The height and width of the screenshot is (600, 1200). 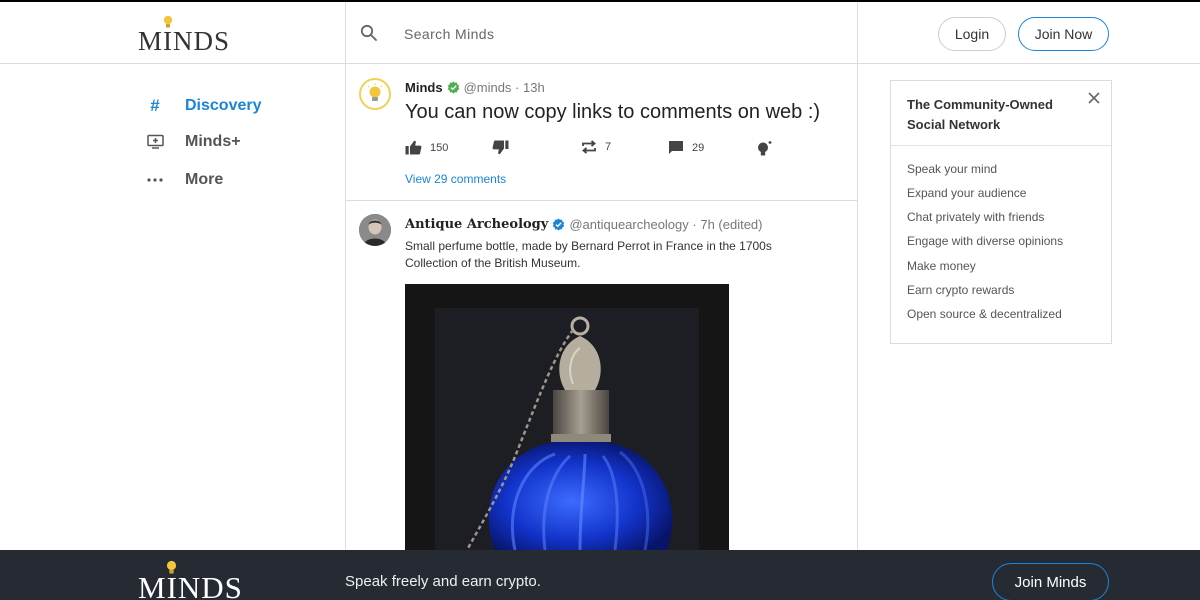 What do you see at coordinates (731, 224) in the screenshot?
I see `post-time: 7h (edited)` at bounding box center [731, 224].